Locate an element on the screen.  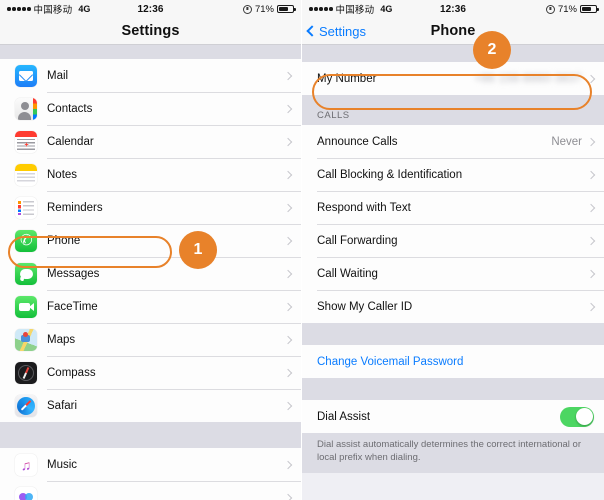
row-change-voicemail-password: Change Voicemail Password is located at coordinates (453, 361).